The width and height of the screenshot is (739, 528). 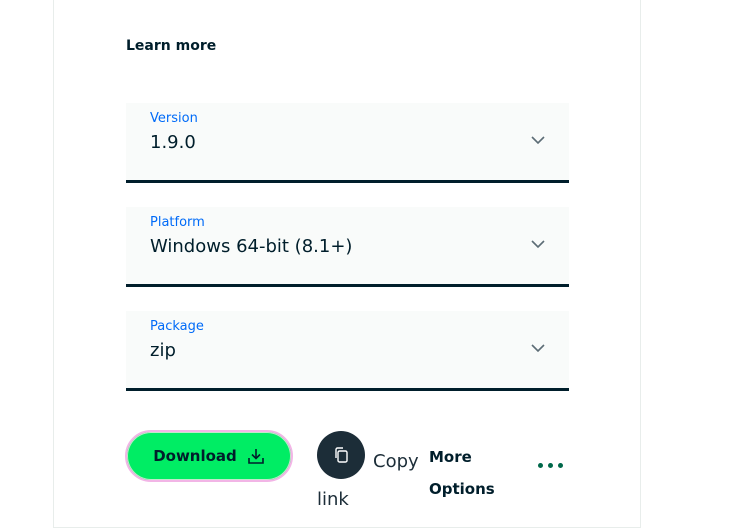 I want to click on copy-icon, so click(x=341, y=455).